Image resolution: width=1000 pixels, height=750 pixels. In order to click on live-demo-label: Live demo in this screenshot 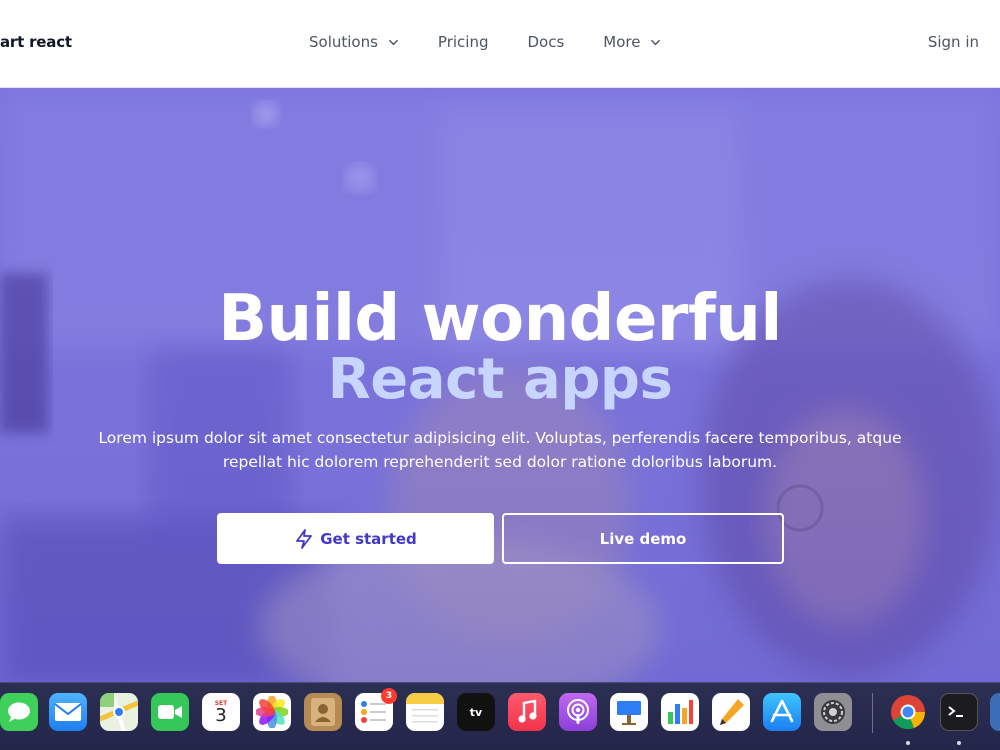, I will do `click(643, 538)`.